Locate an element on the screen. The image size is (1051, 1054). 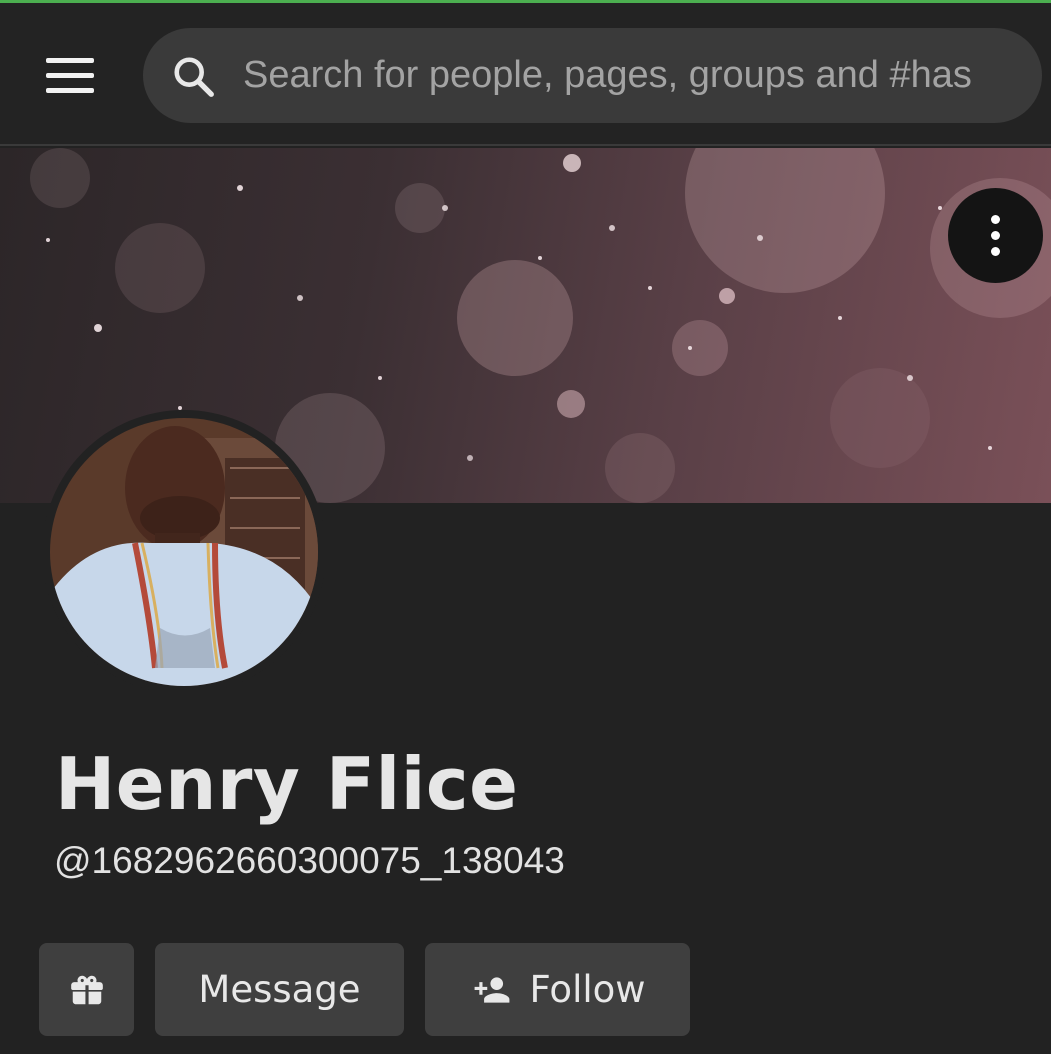
avatar-photo is located at coordinates (184, 552).